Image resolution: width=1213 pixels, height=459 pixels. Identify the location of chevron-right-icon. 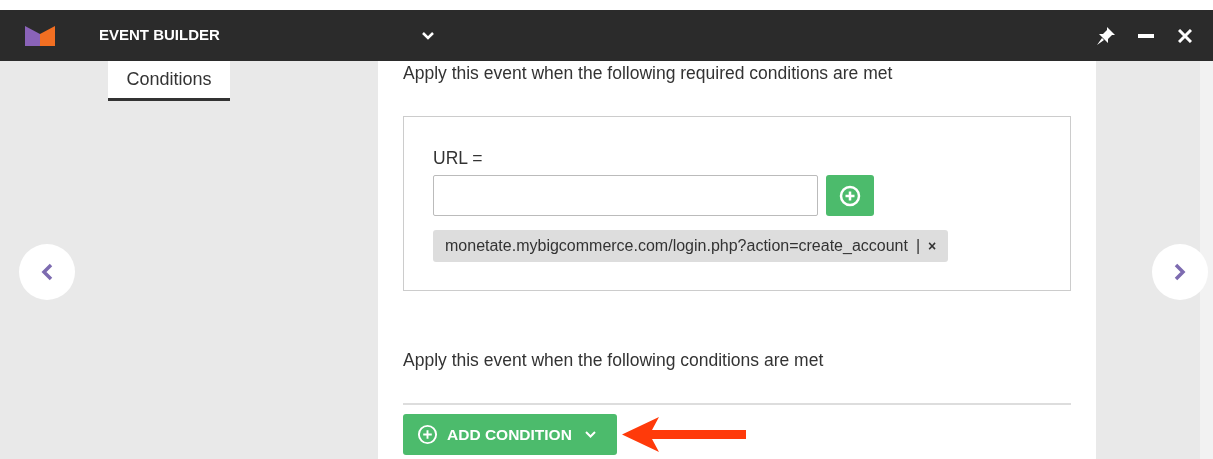
(1180, 272).